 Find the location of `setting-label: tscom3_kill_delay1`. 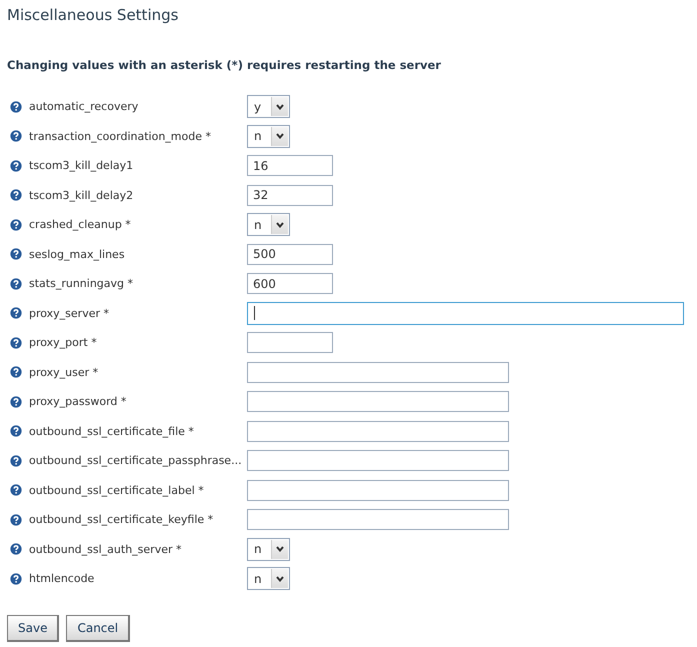

setting-label: tscom3_kill_delay1 is located at coordinates (81, 165).